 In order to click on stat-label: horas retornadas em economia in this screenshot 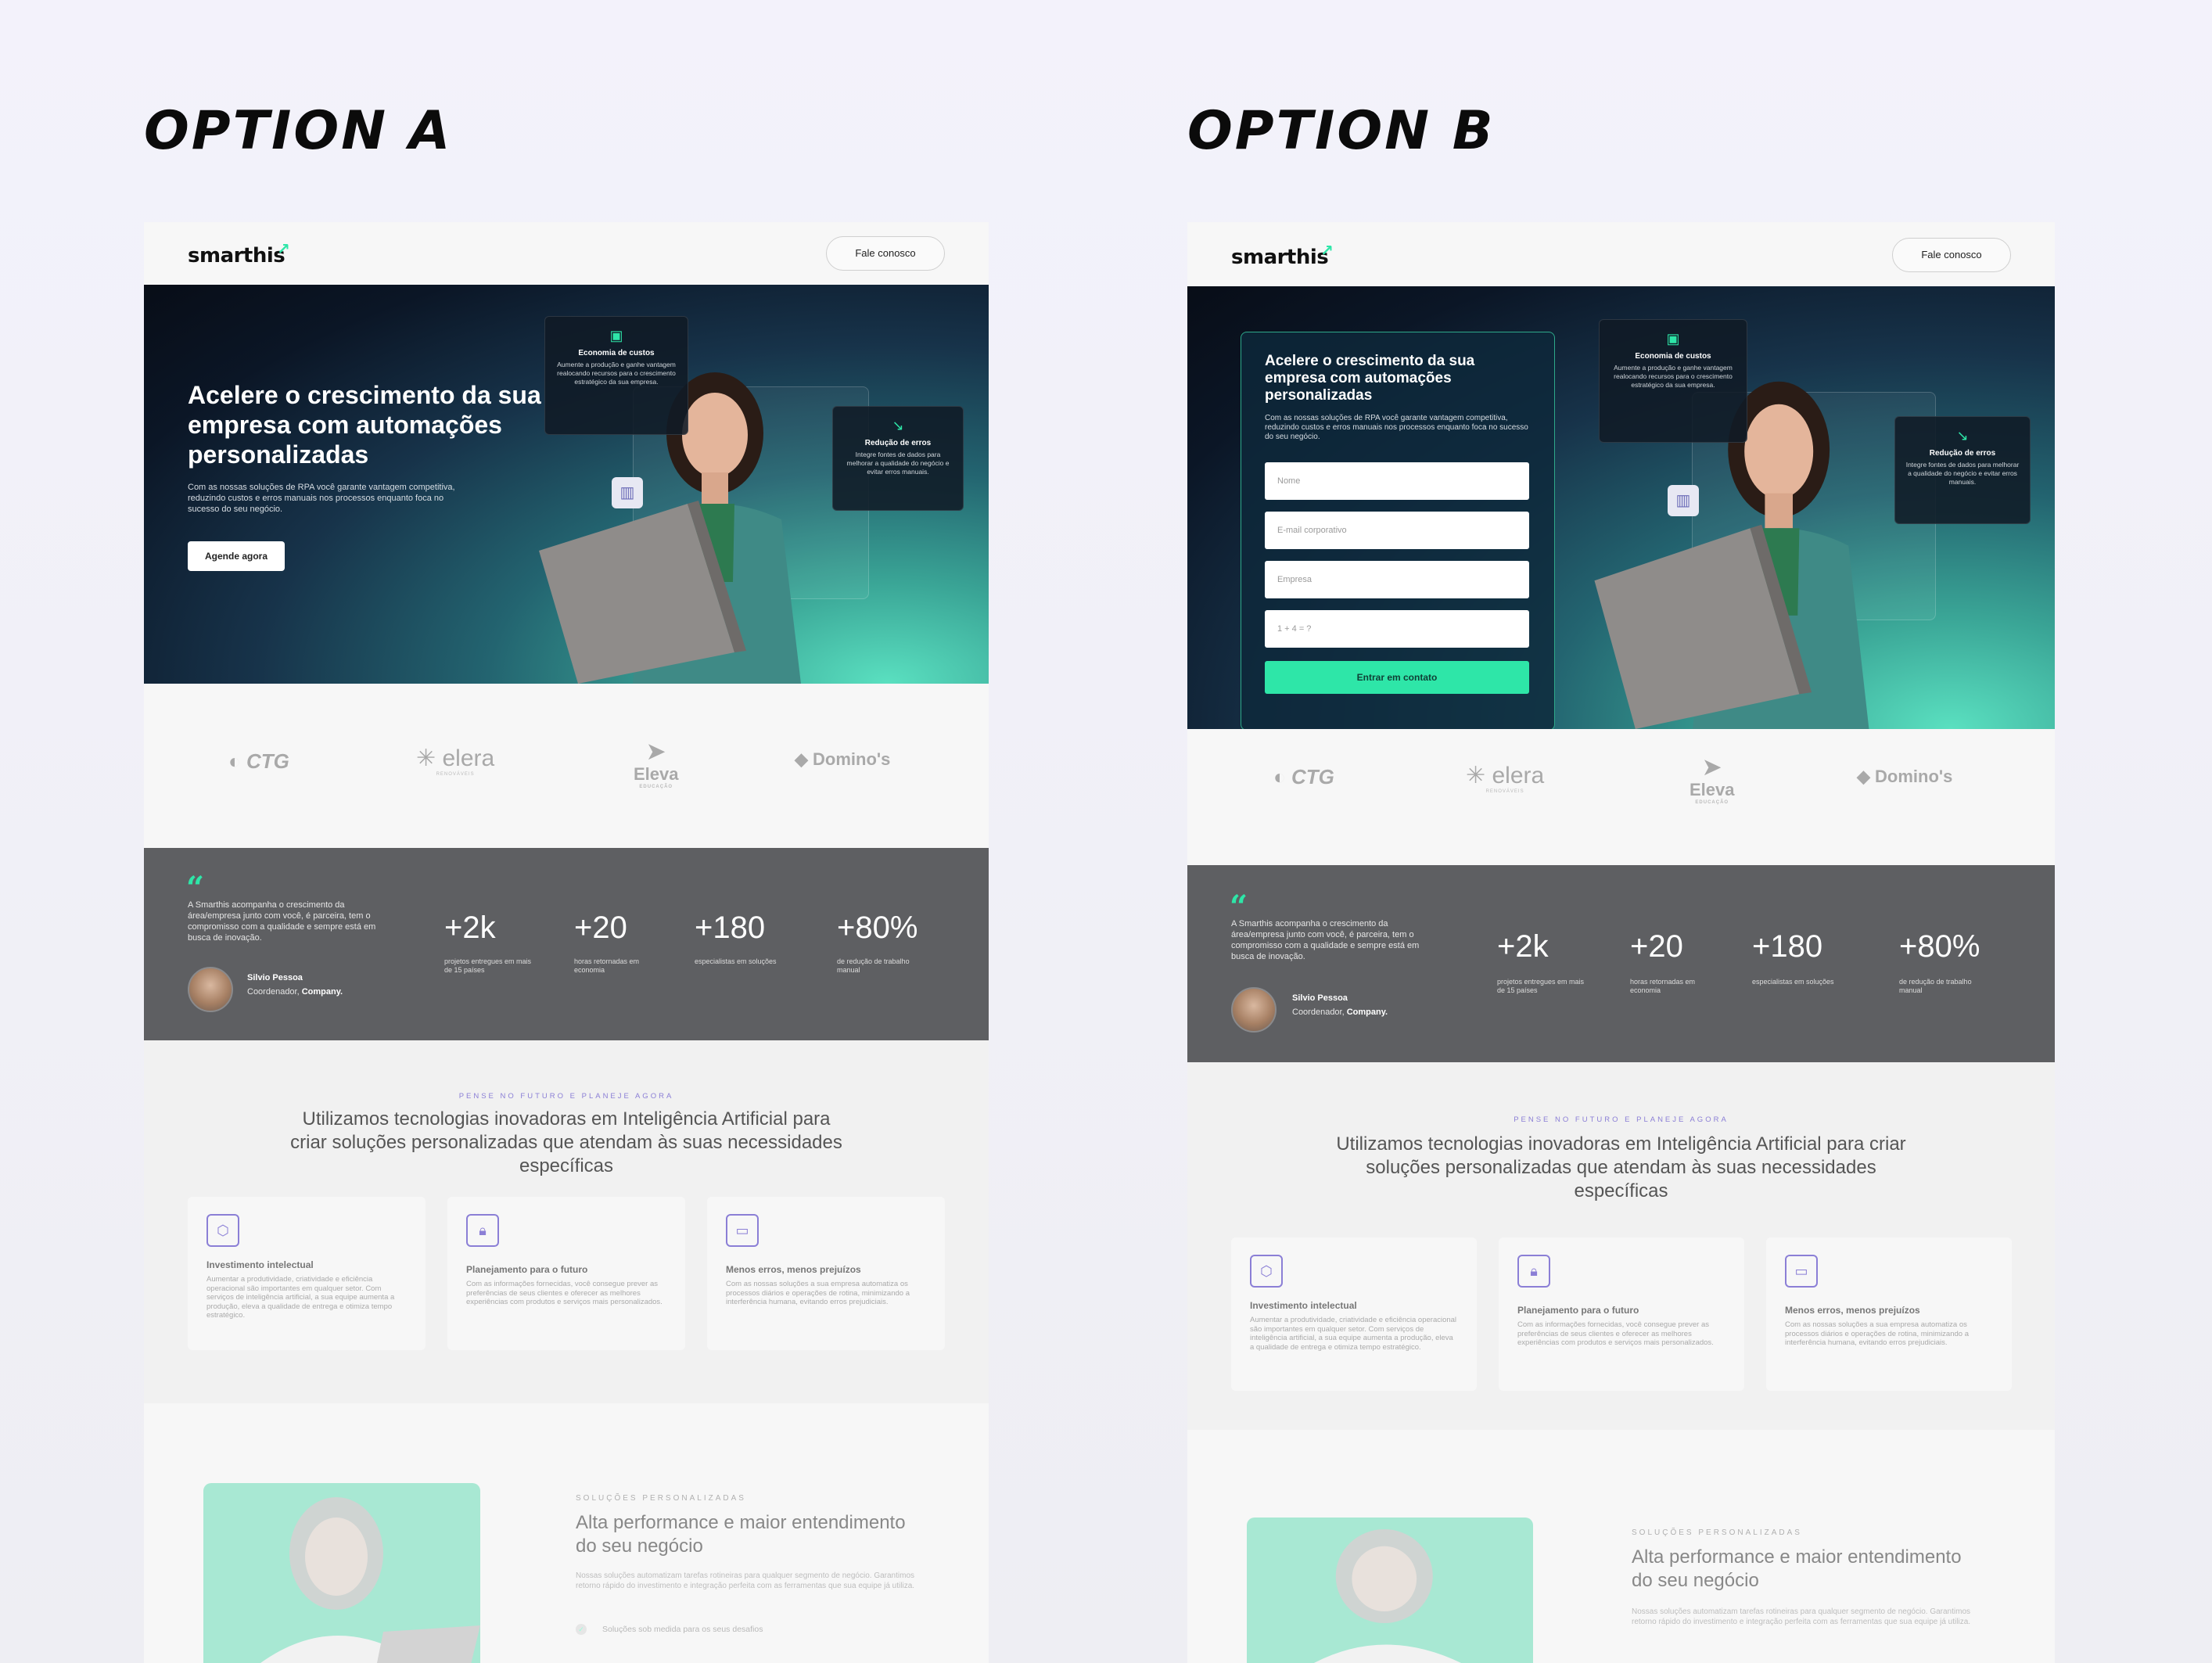, I will do `click(607, 965)`.